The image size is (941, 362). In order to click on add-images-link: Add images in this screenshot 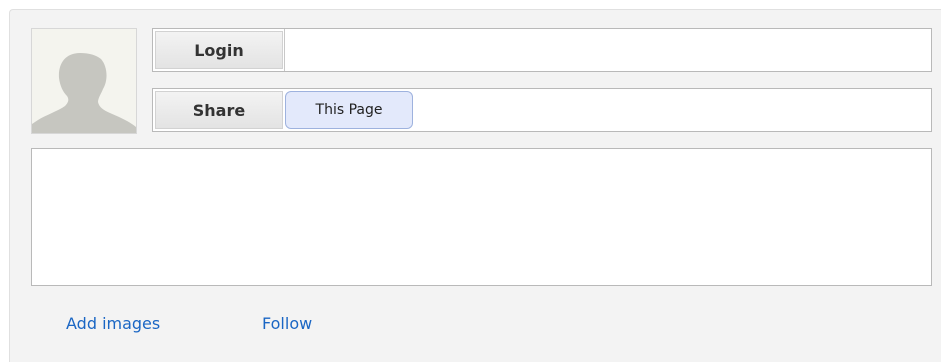, I will do `click(113, 323)`.